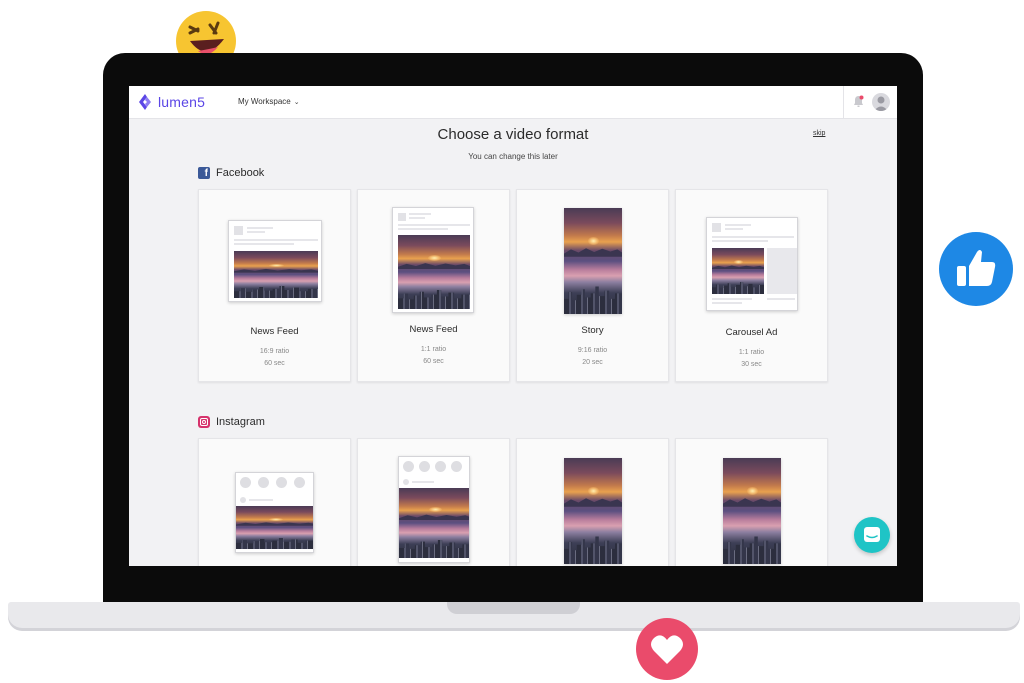  I want to click on format-card-facebook-carousel-ad: Carousel Ad 1:1 ratio 30 sec, so click(751, 285).